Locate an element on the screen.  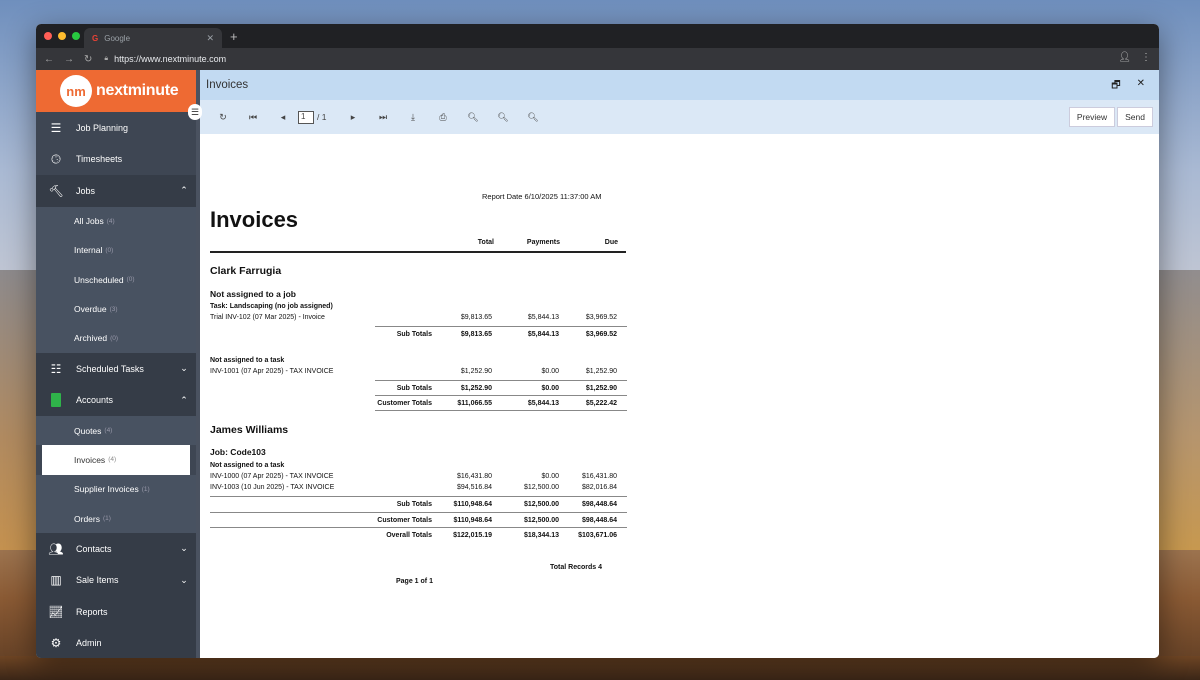
refresh-icon: ↻ is located at coordinates (223, 117).